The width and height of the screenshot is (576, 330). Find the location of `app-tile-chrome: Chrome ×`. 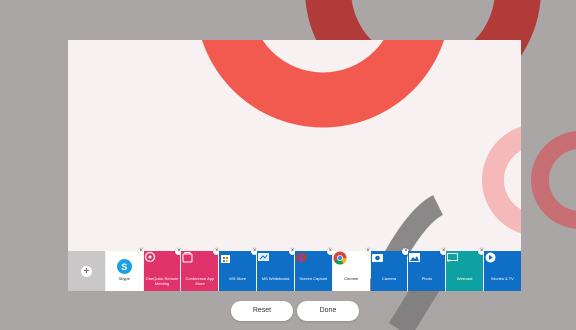

app-tile-chrome: Chrome × is located at coordinates (352, 269).